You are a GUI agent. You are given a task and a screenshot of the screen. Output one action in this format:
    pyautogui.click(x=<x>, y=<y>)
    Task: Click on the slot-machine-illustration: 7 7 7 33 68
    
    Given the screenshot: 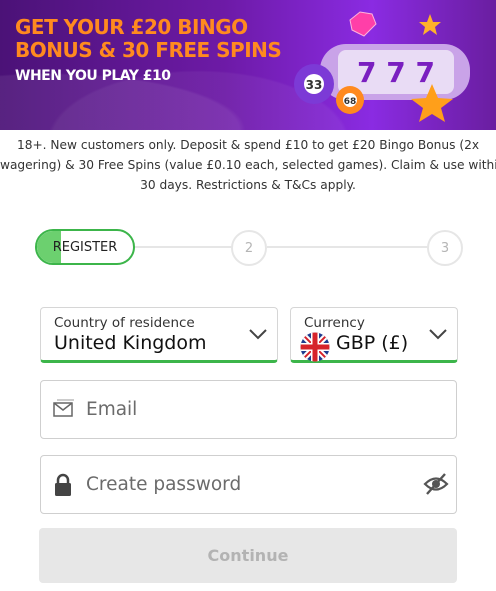 What is the action you would take?
    pyautogui.click(x=382, y=66)
    